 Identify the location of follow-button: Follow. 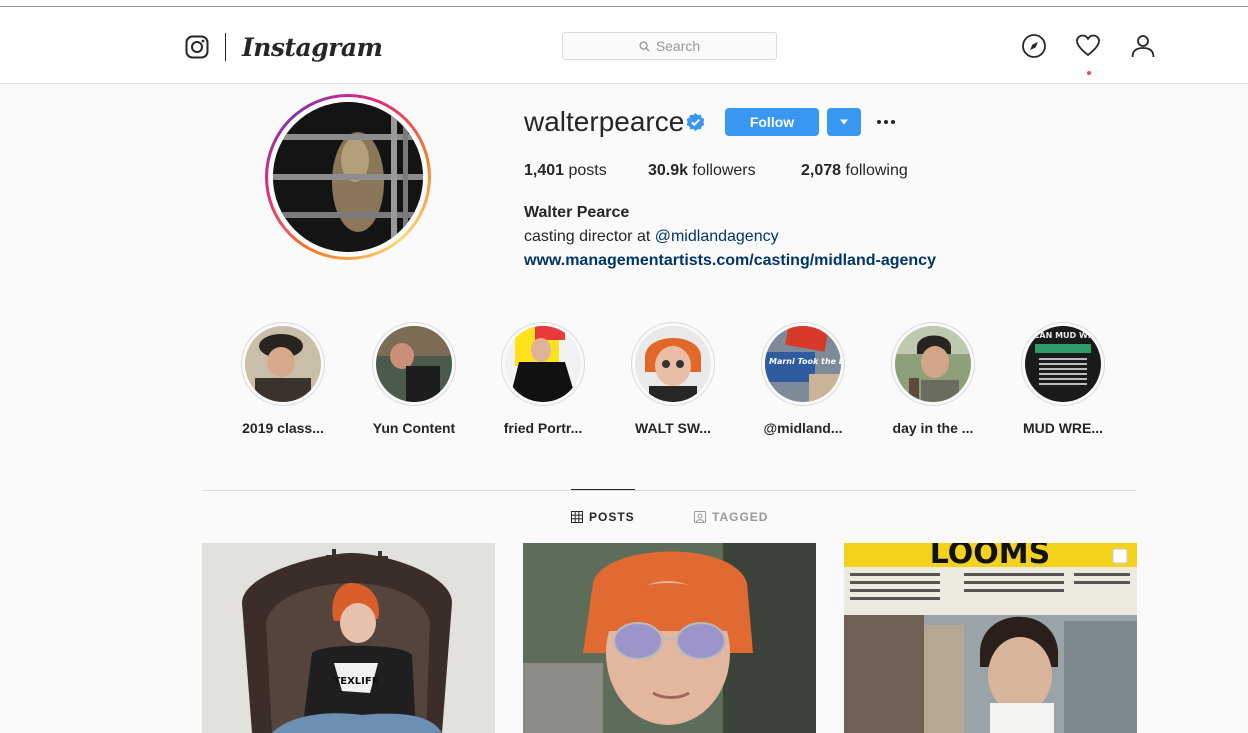
(772, 122).